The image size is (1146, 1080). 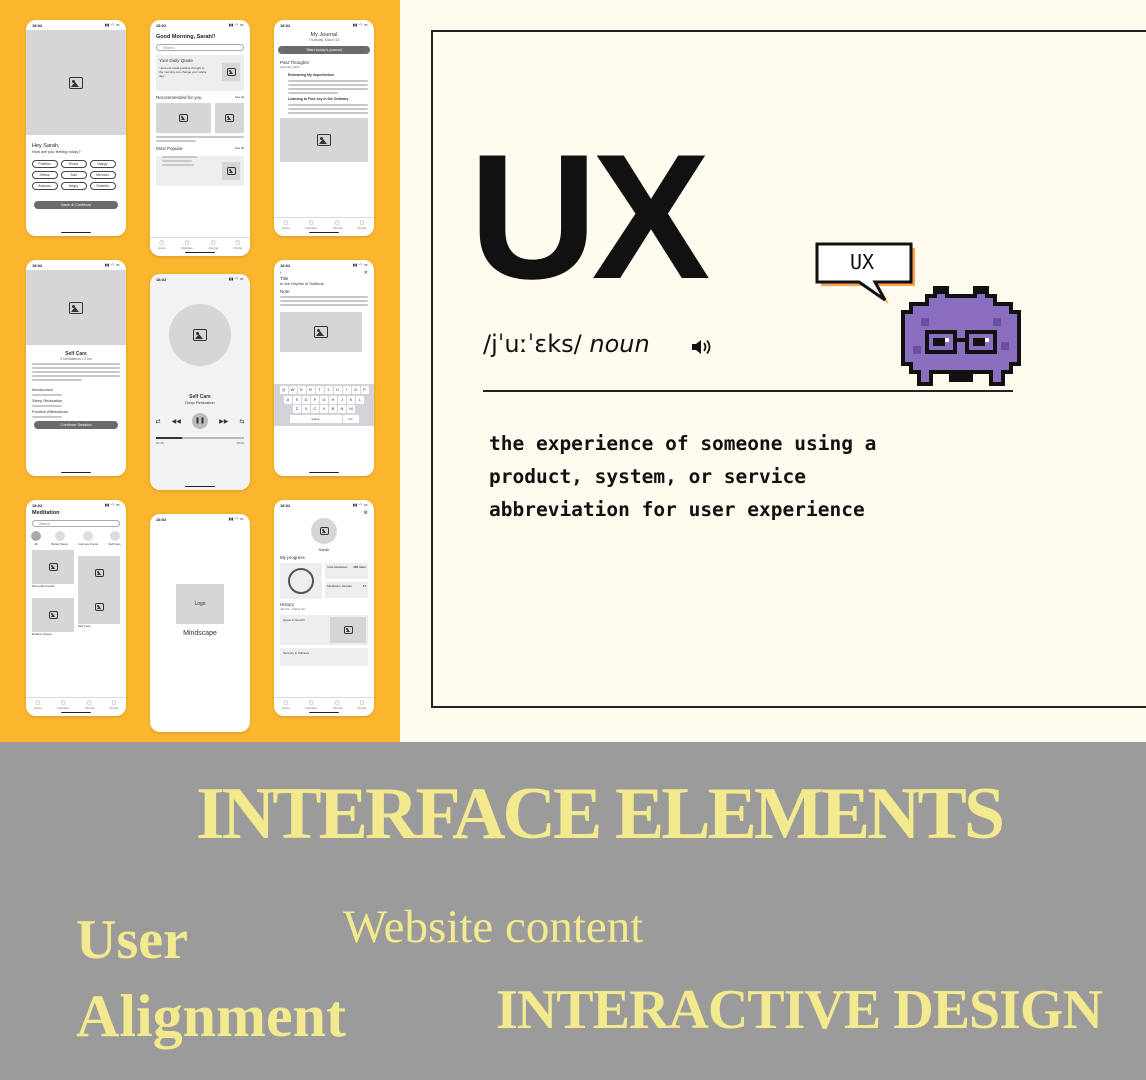 I want to click on keyboard-key: X, so click(x=306, y=409).